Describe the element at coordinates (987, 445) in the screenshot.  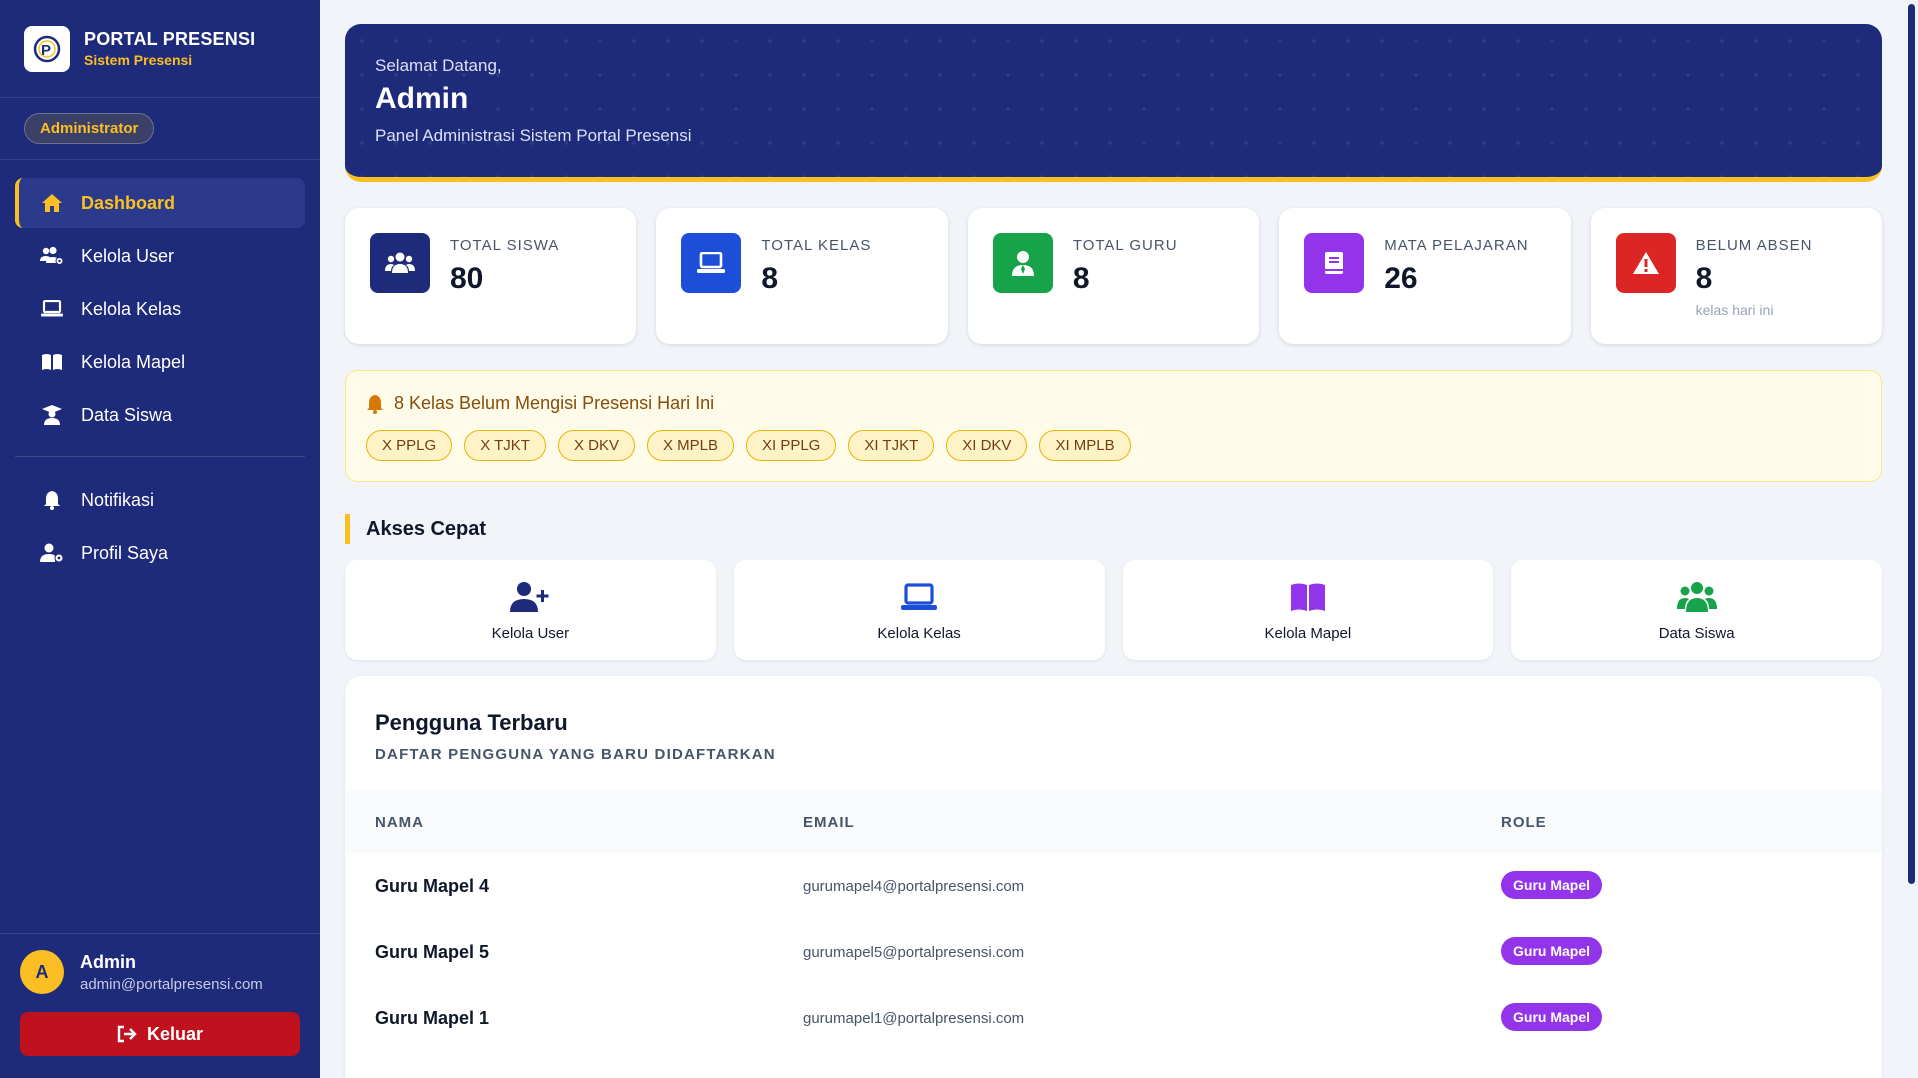
I see `class-chip: XI DKV` at that location.